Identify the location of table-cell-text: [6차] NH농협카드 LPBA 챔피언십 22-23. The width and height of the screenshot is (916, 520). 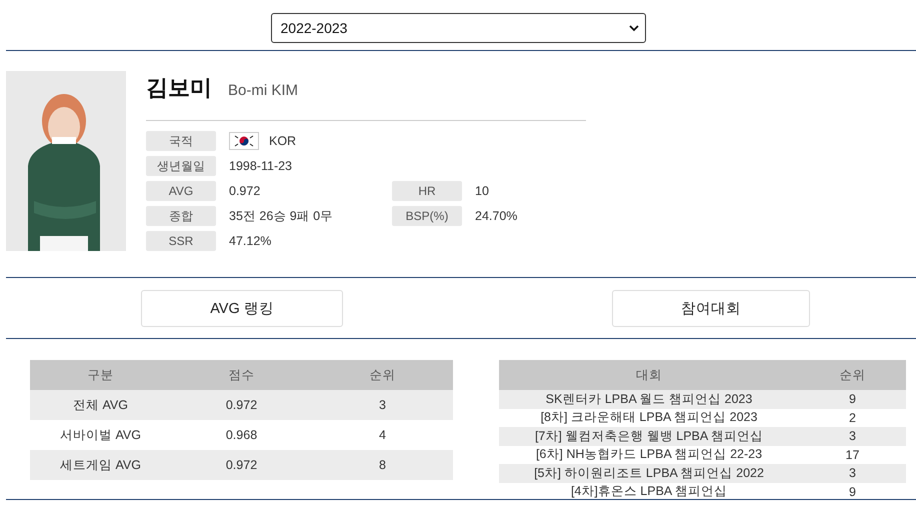
(649, 455).